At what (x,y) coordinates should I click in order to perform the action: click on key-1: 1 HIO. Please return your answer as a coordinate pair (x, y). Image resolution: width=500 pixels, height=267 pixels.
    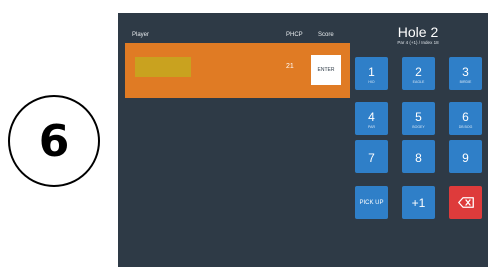
    Looking at the image, I should click on (371, 73).